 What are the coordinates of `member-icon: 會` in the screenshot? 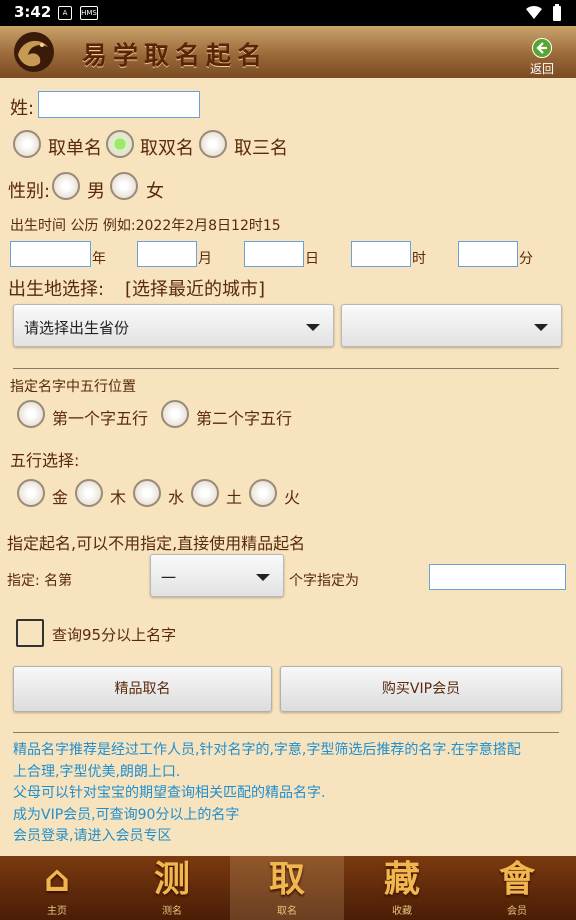 It's located at (516, 879).